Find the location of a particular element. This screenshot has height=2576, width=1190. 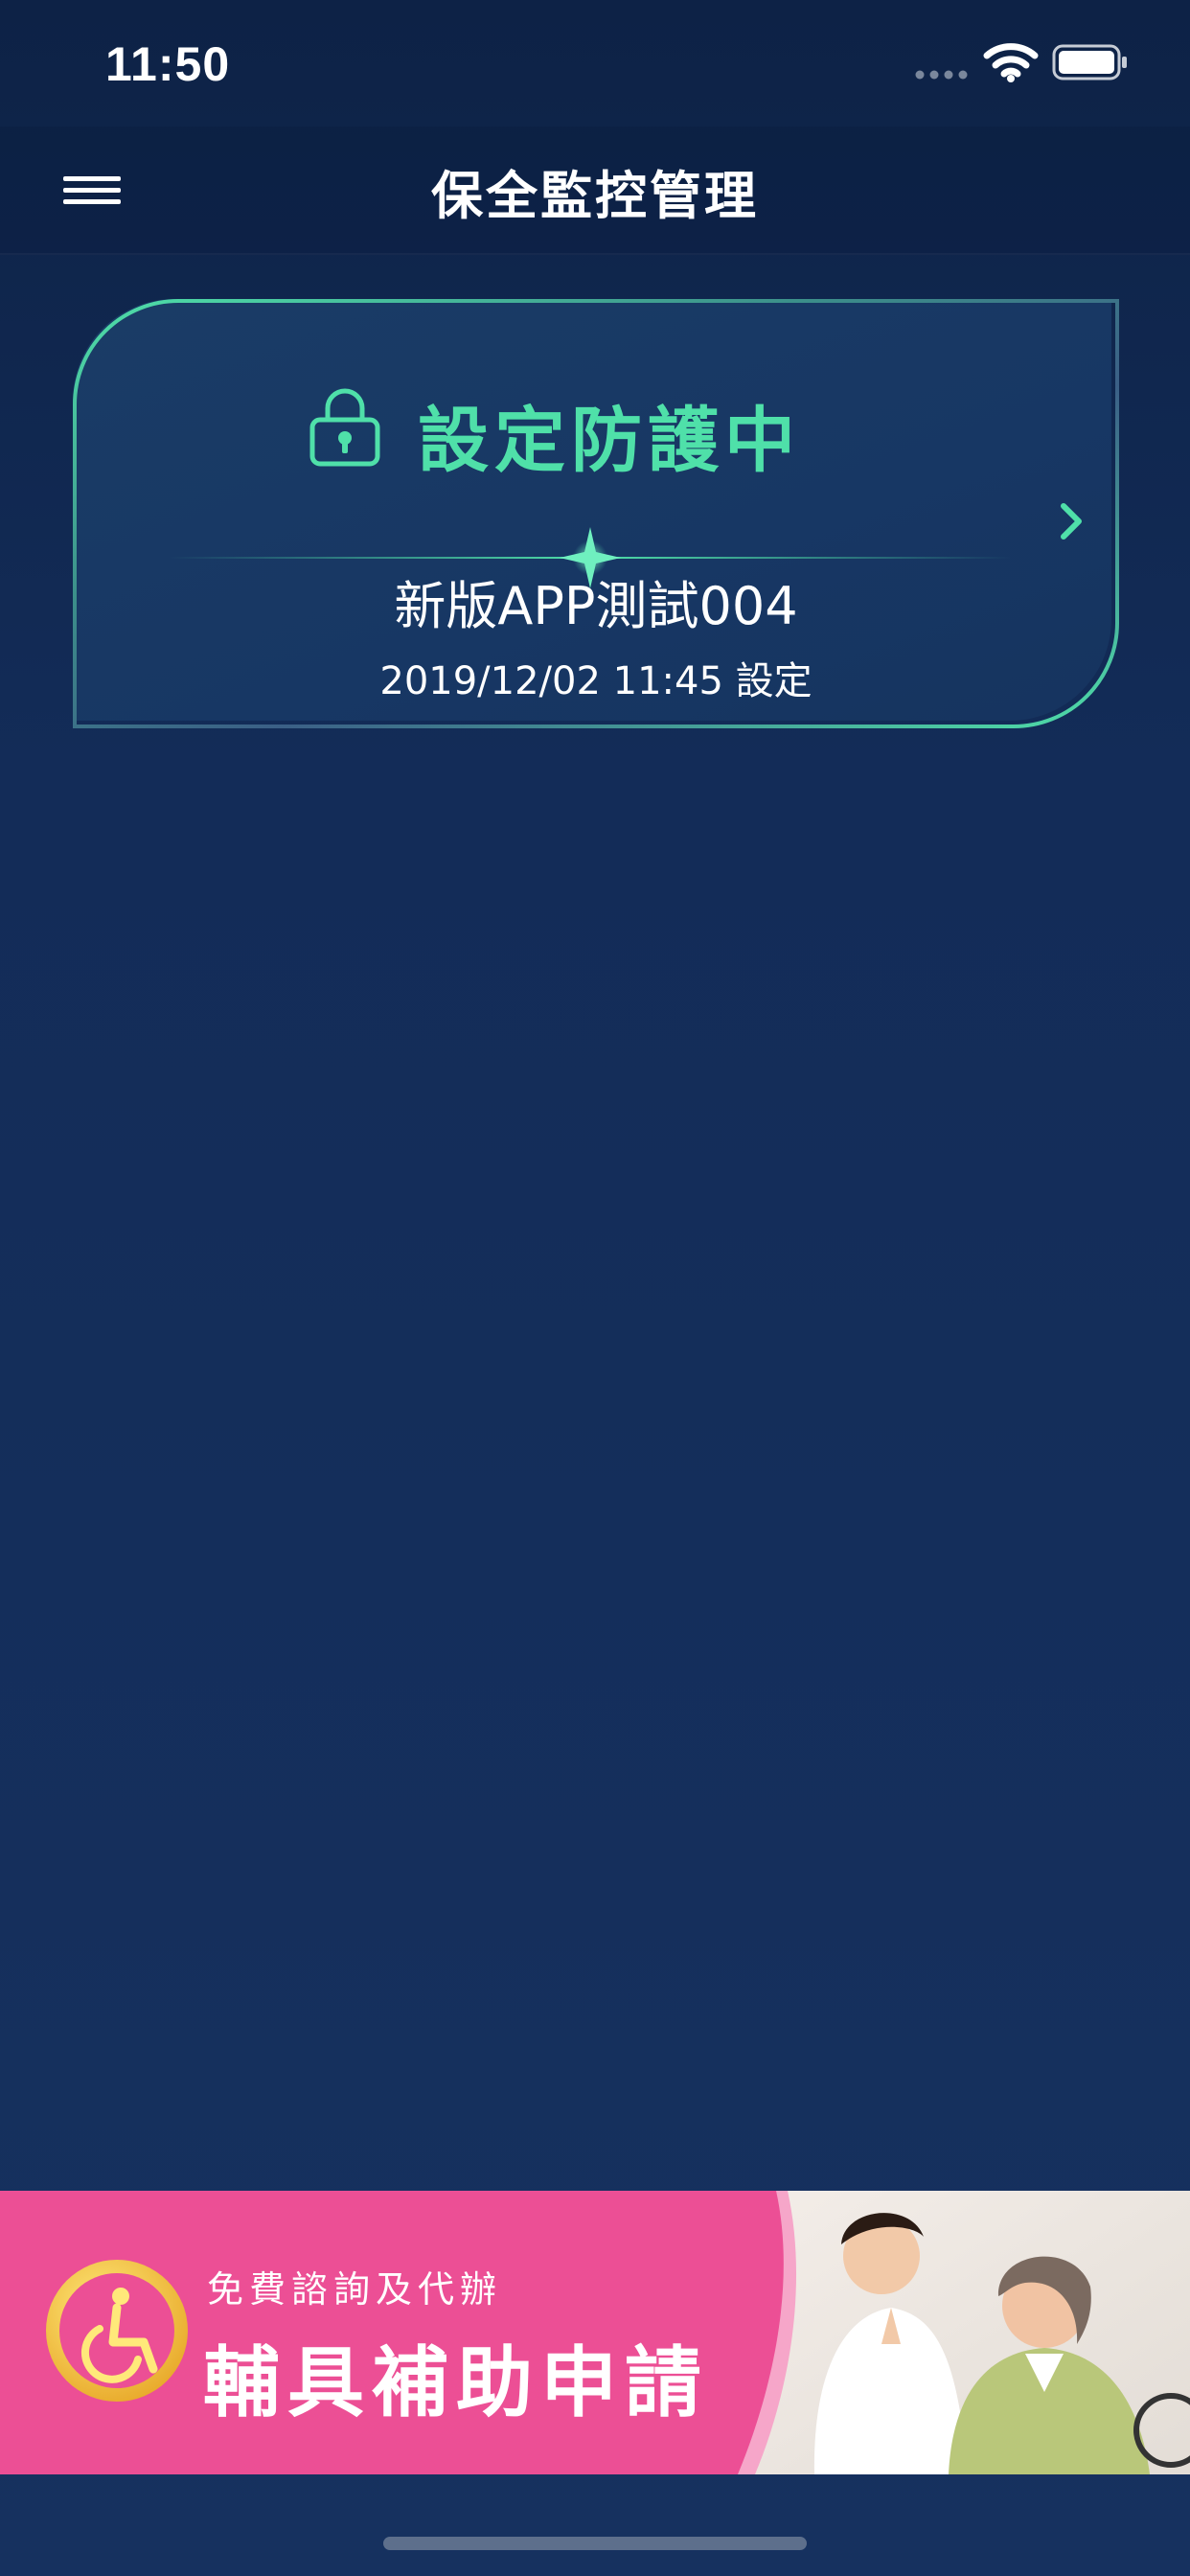

ad-subtitle: 免費諮詢及代辦 is located at coordinates (355, 2289).